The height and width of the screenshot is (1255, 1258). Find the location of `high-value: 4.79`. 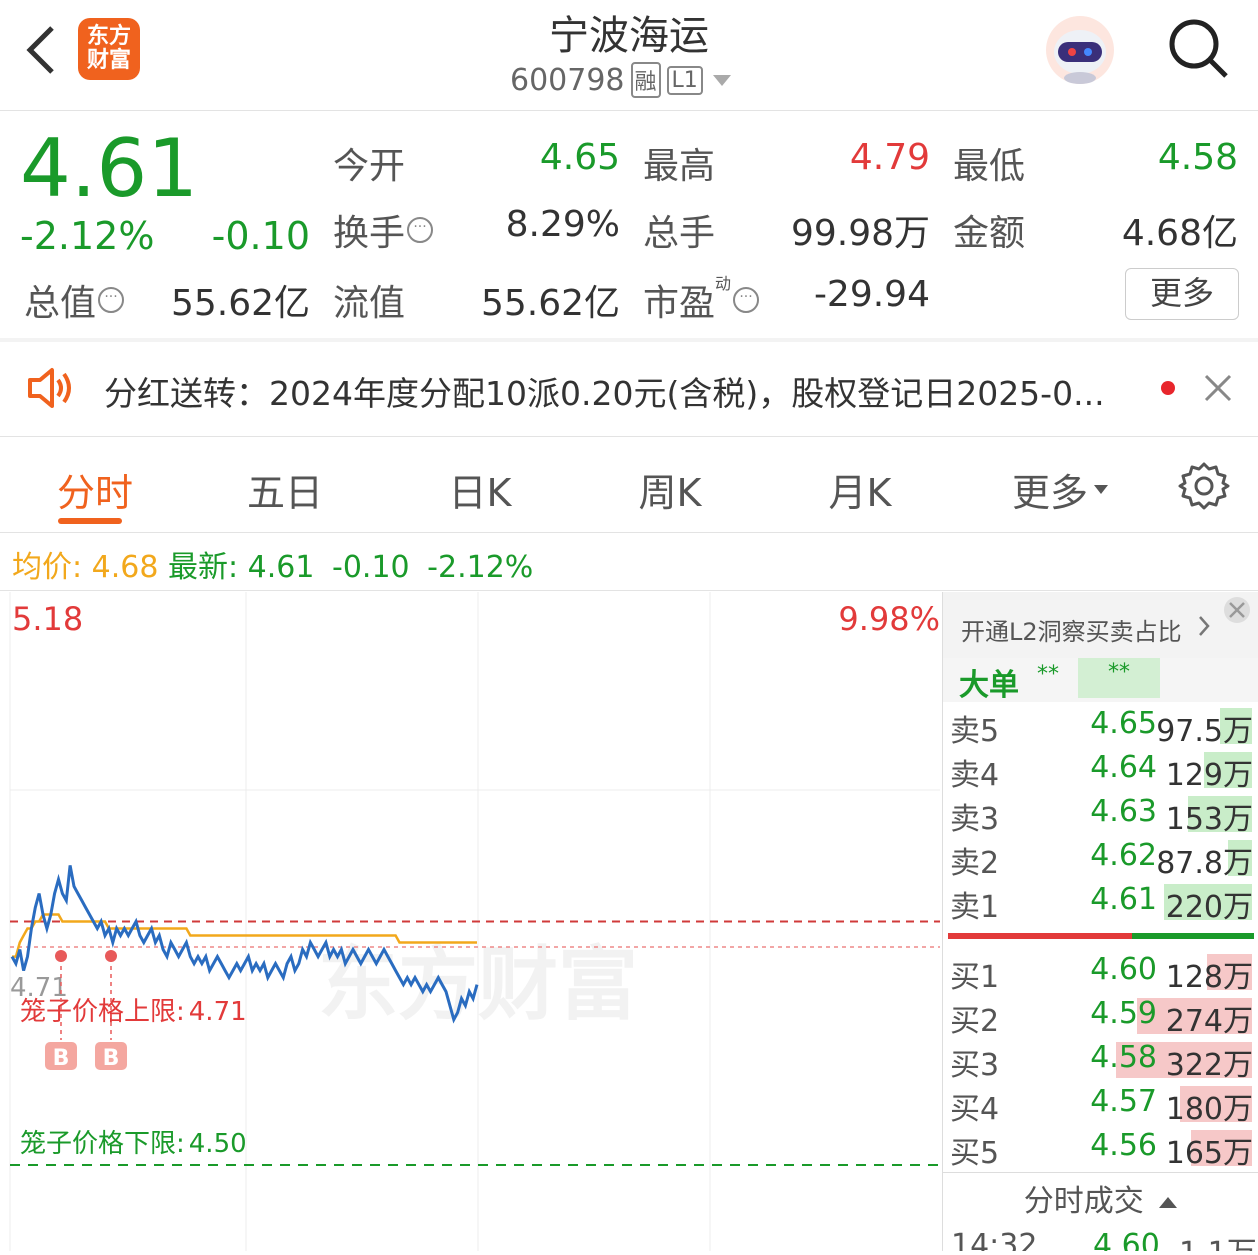

high-value: 4.79 is located at coordinates (889, 157).